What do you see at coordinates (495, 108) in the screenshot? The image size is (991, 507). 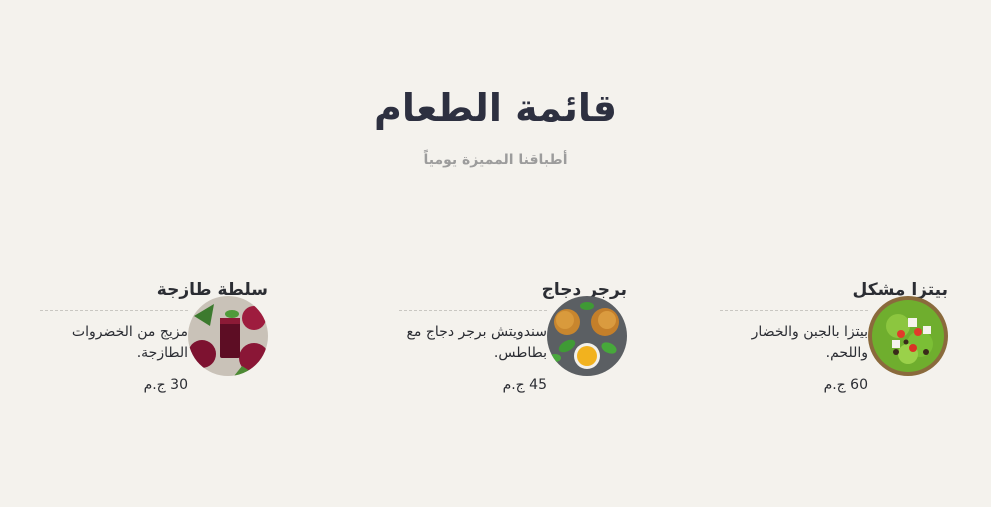 I see `page-title: قائمة الطعام` at bounding box center [495, 108].